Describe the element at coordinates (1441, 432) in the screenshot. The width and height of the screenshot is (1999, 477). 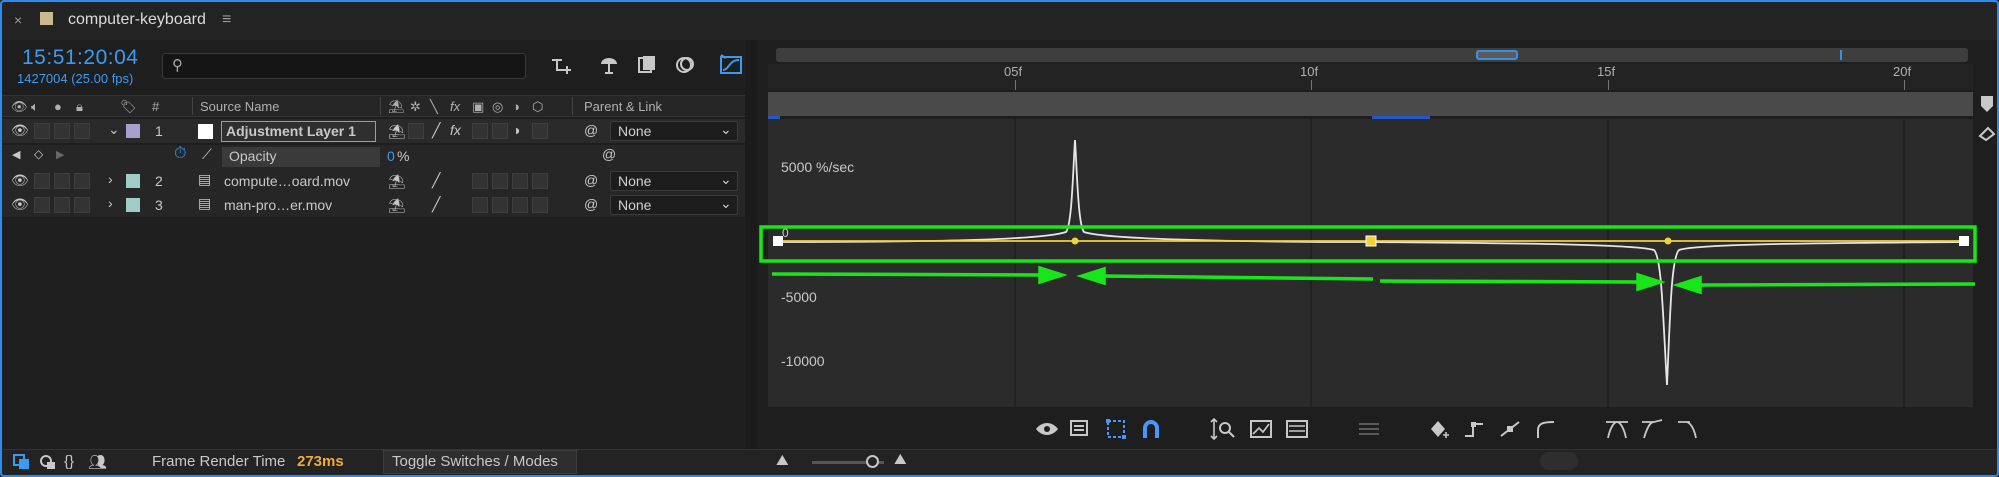
I see `convert-keyframe-icon` at that location.